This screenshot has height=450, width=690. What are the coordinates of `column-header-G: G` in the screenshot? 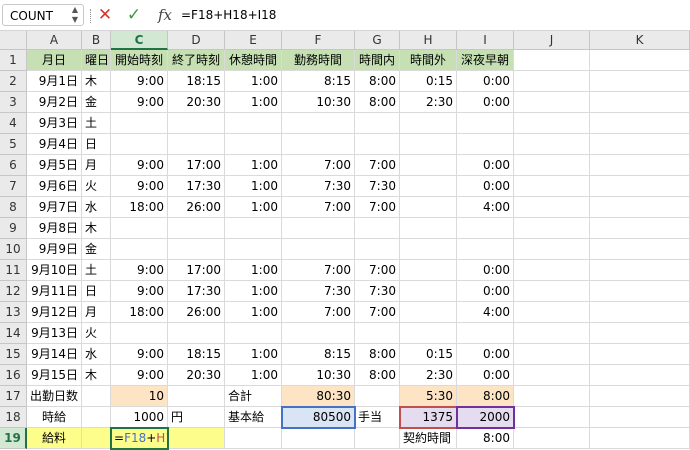 It's located at (377, 40).